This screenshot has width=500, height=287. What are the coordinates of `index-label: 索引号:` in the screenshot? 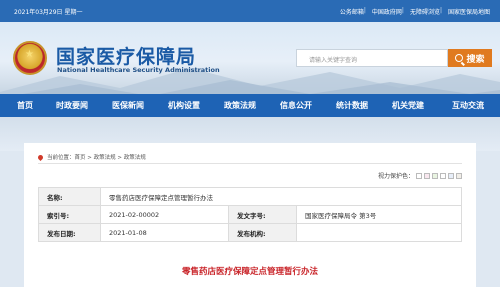 It's located at (69, 214).